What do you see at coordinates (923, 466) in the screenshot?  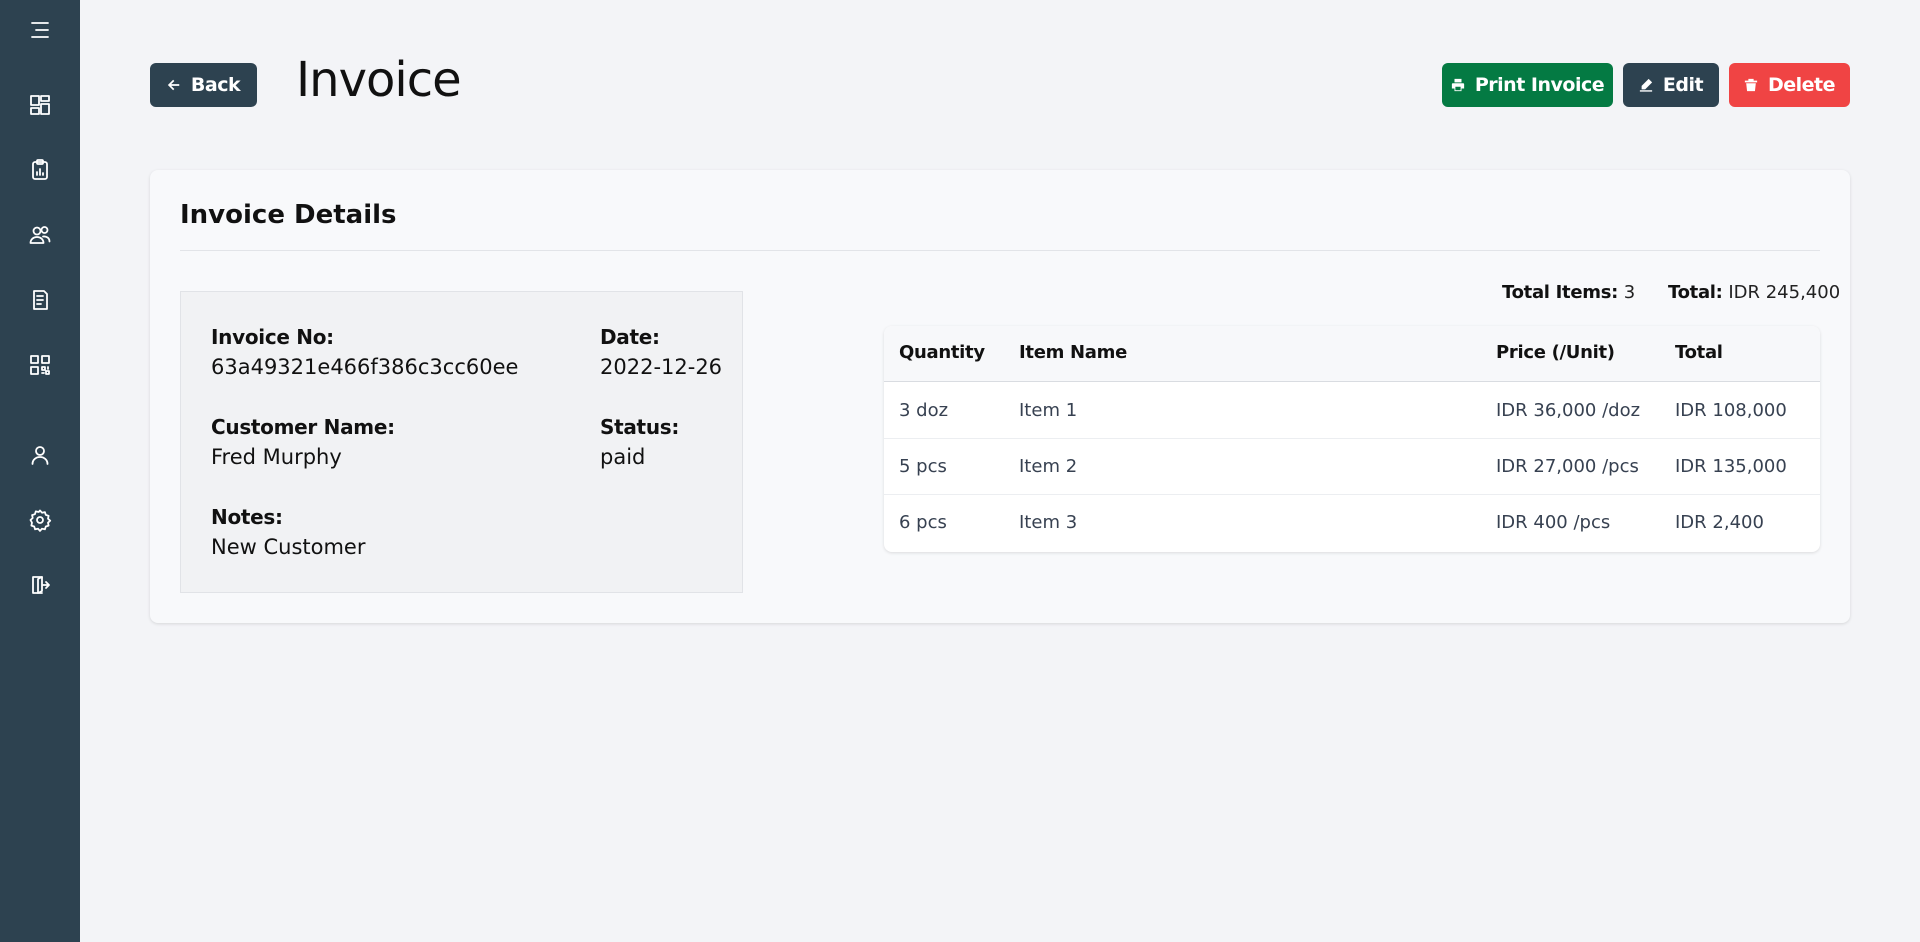 I see `cell-quantity: 5 pcs` at bounding box center [923, 466].